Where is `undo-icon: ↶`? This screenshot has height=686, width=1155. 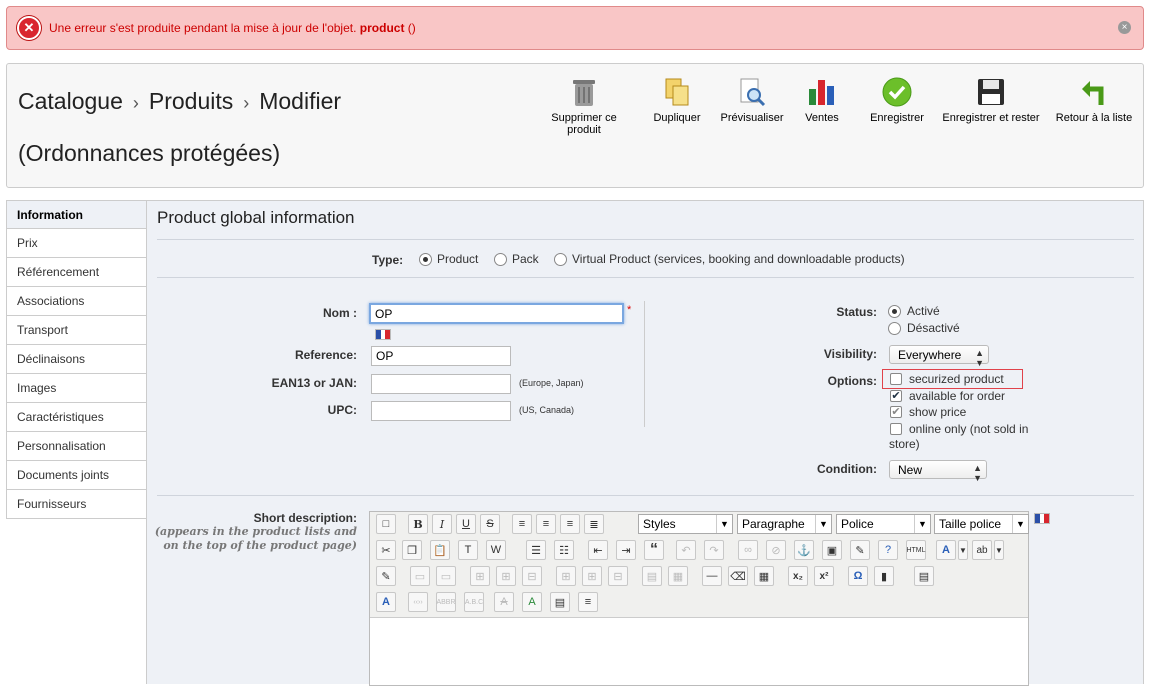 undo-icon: ↶ is located at coordinates (686, 550).